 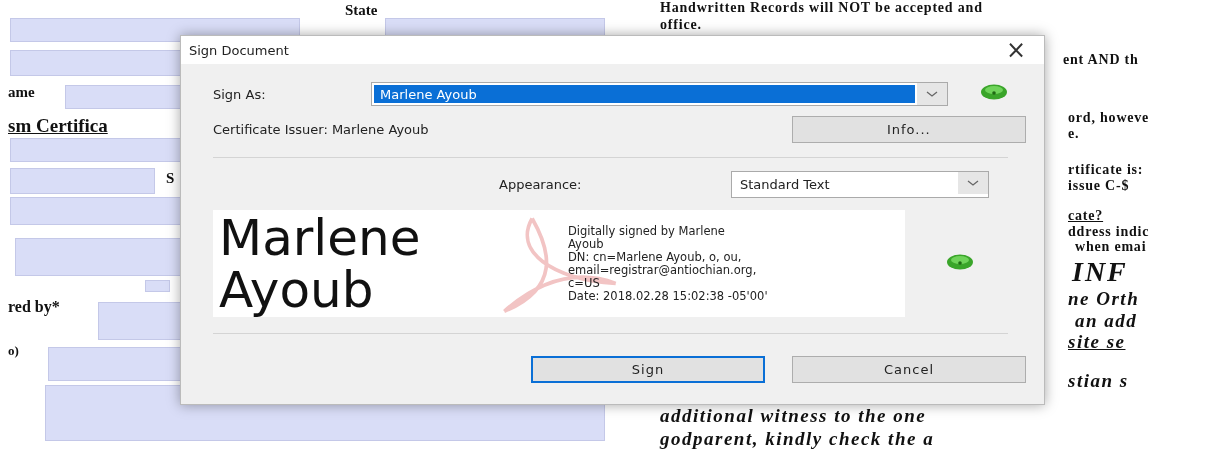 I want to click on form-label: o), so click(x=13, y=351).